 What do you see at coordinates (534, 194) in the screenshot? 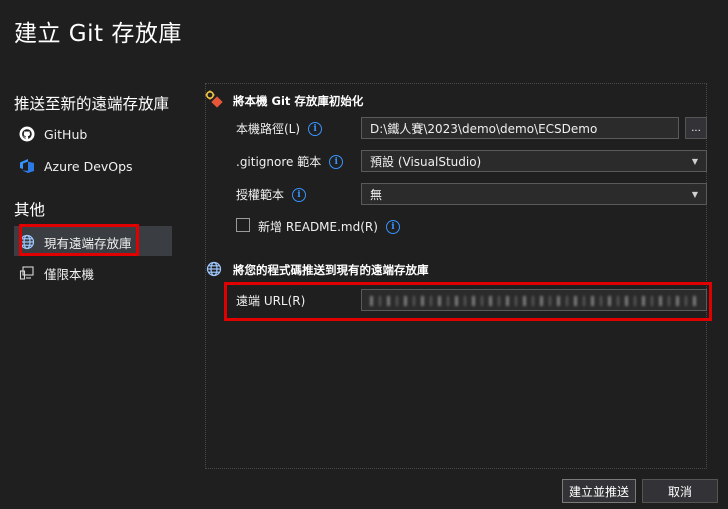
I see `license-dropdown: 無 ▼` at bounding box center [534, 194].